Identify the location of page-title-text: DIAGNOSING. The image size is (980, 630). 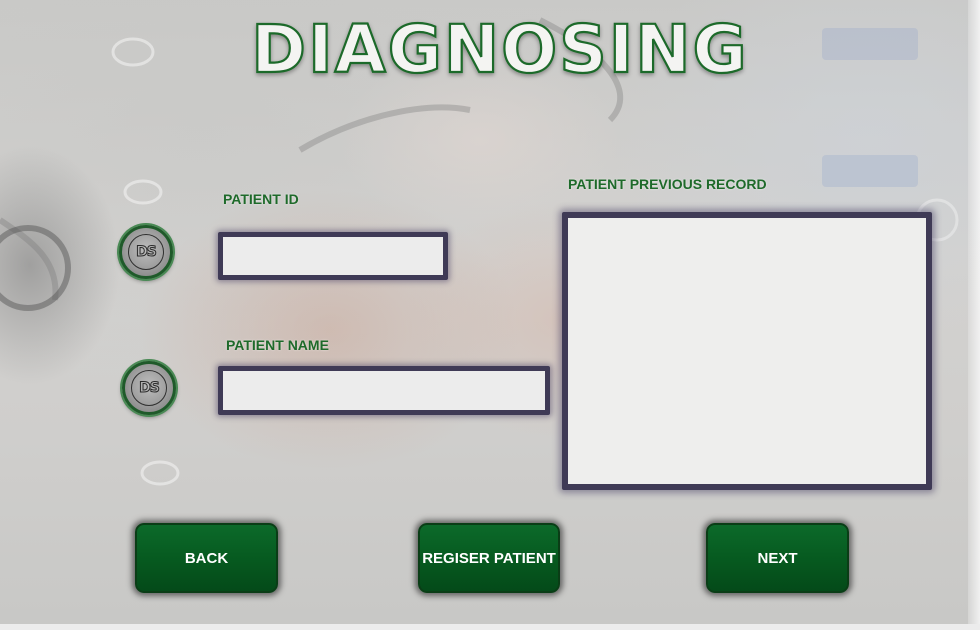
(499, 47).